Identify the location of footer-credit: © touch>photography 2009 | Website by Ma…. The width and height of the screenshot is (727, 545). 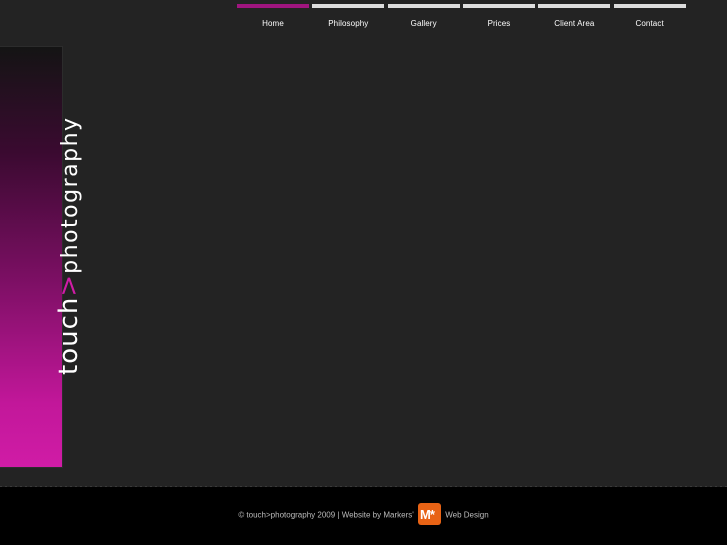
(363, 514).